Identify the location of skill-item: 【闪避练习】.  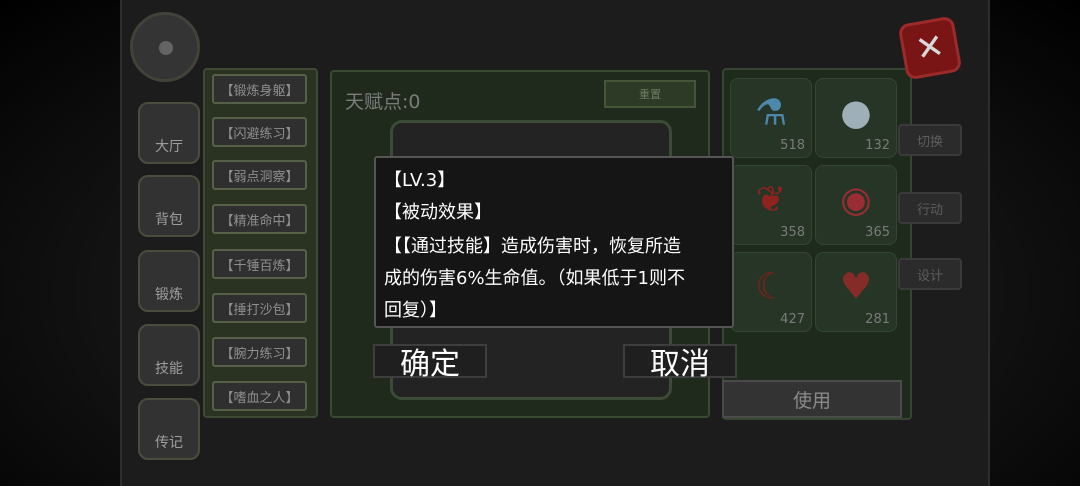
(259, 132).